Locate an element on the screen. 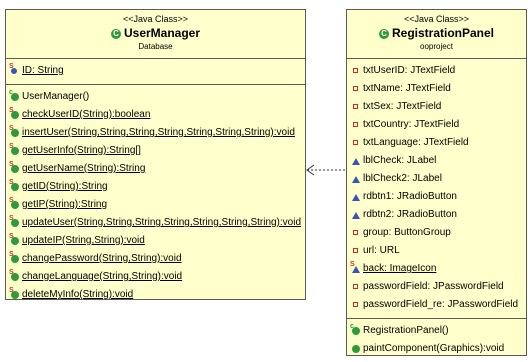  constructor-icon: c is located at coordinates (356, 331).